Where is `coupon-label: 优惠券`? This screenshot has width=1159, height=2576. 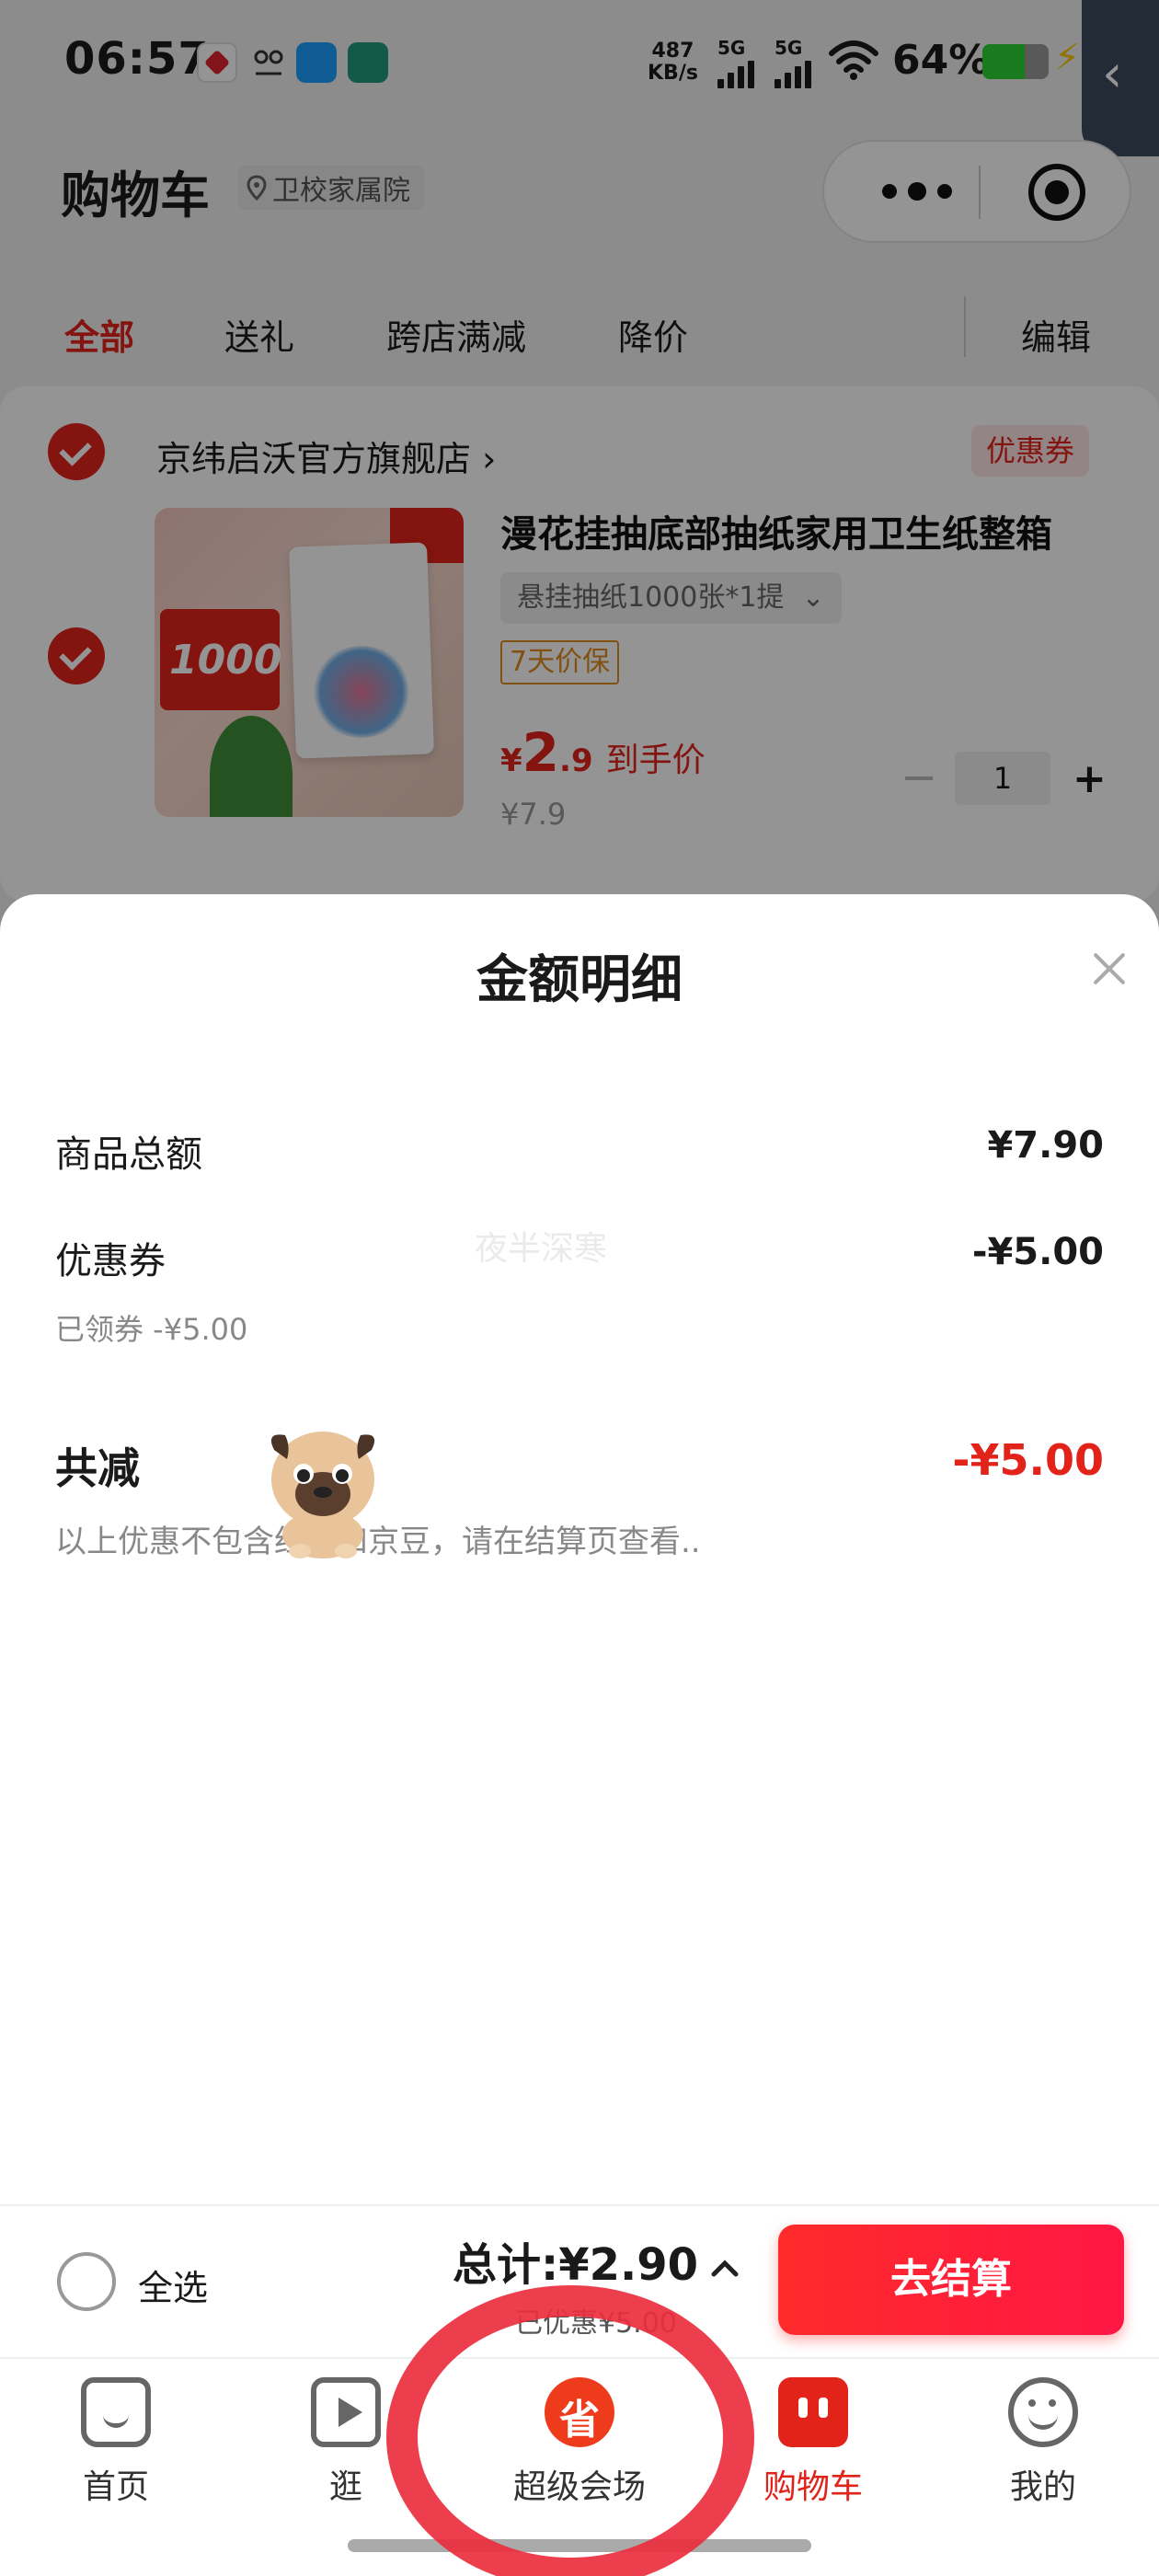
coupon-label: 优惠券 is located at coordinates (110, 1261).